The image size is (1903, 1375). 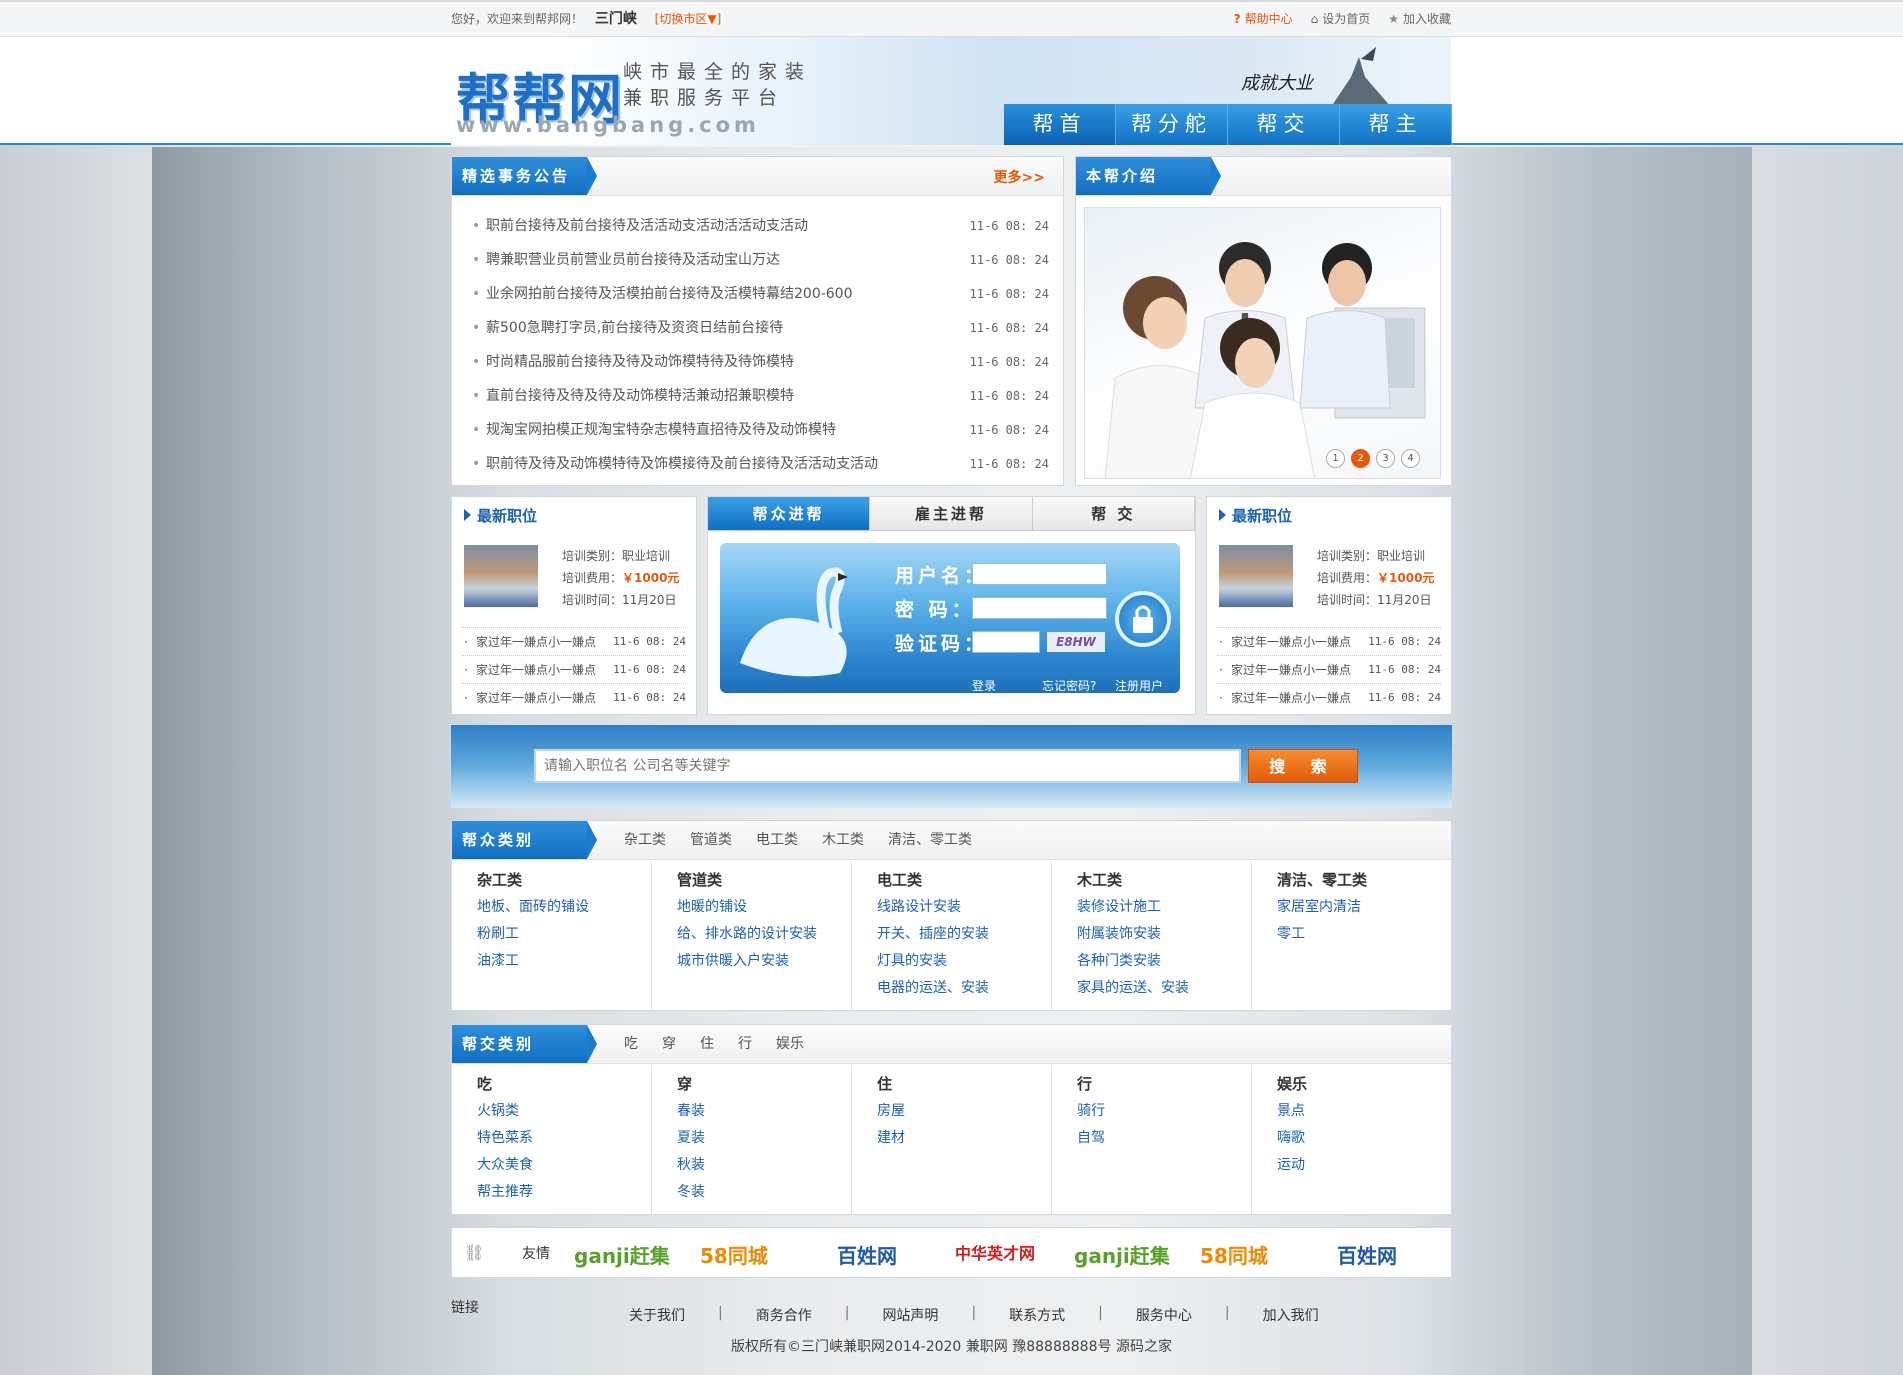 I want to click on login-link: 登录, so click(x=984, y=685).